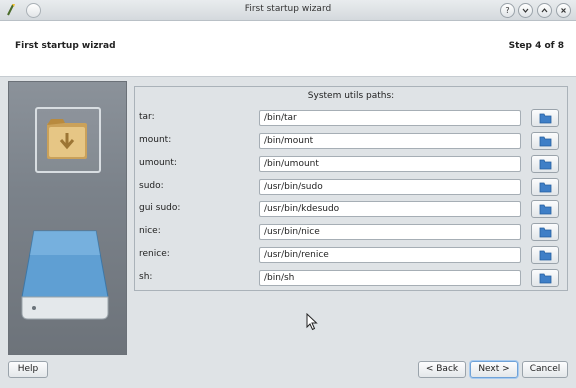 The height and width of the screenshot is (388, 576). I want to click on renice-label: renice:, so click(154, 254).